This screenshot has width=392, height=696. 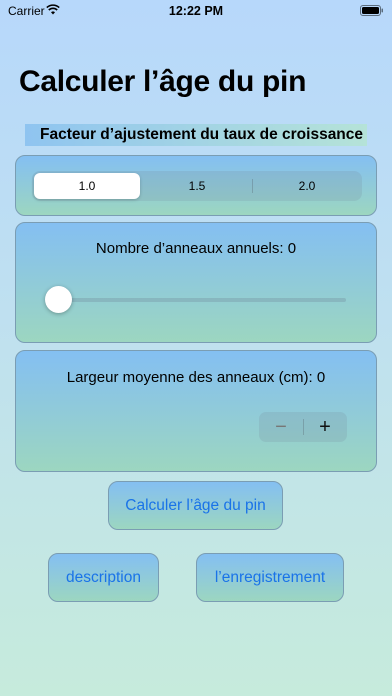 What do you see at coordinates (163, 81) in the screenshot?
I see `page-title: Calculer l’âge du pin` at bounding box center [163, 81].